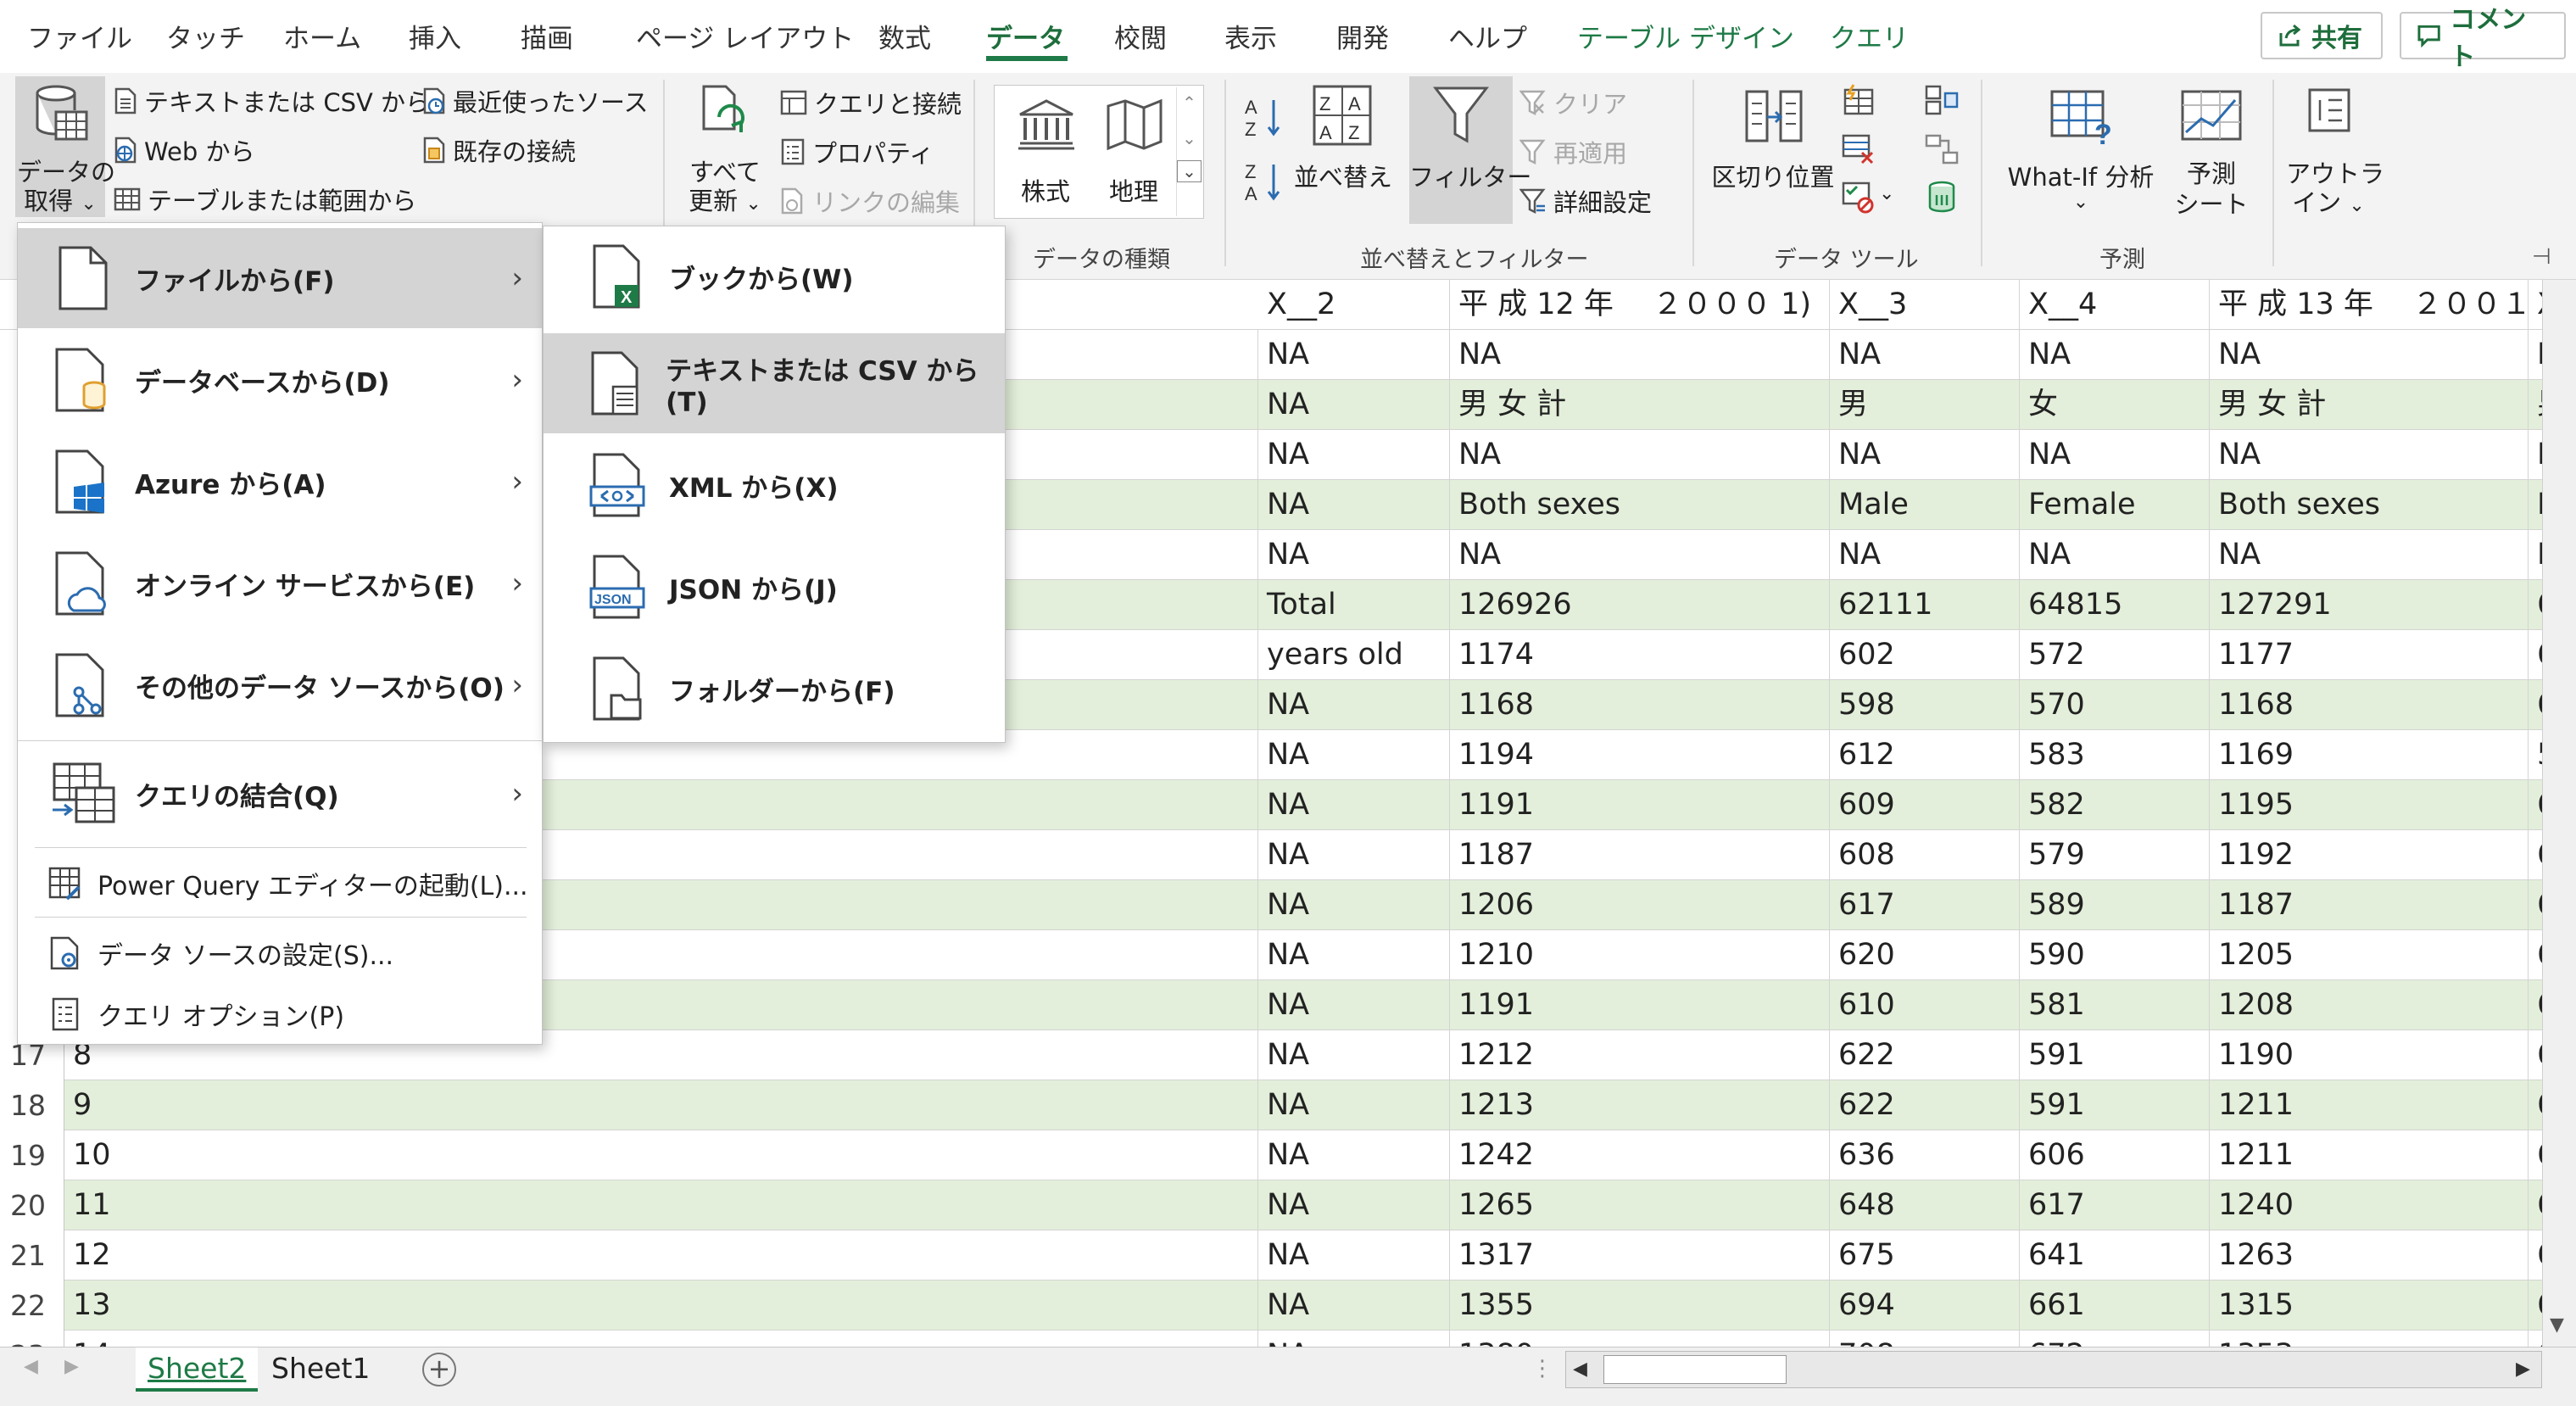 This screenshot has height=1406, width=2576. I want to click on cell-column-a: 9, so click(661, 1105).